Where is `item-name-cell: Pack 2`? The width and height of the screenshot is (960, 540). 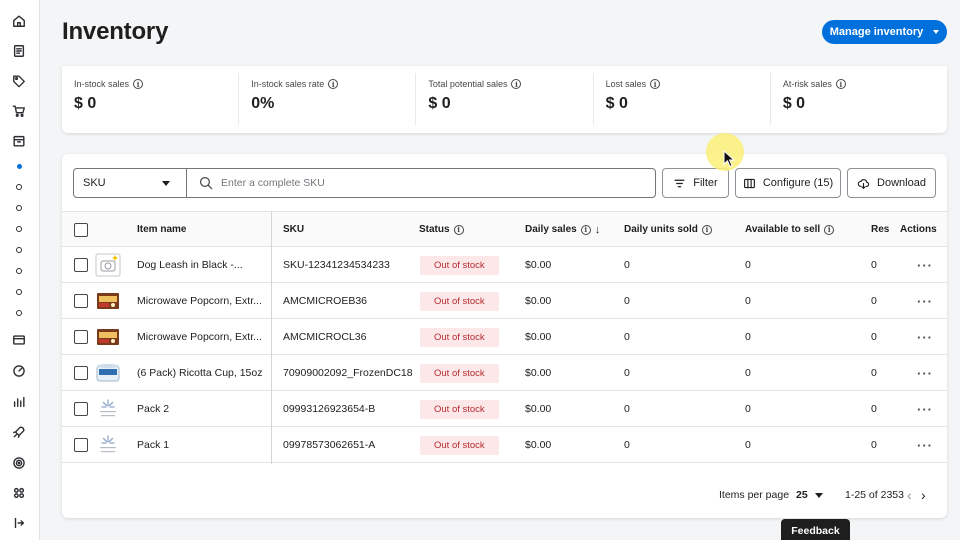
item-name-cell: Pack 2 is located at coordinates (201, 409).